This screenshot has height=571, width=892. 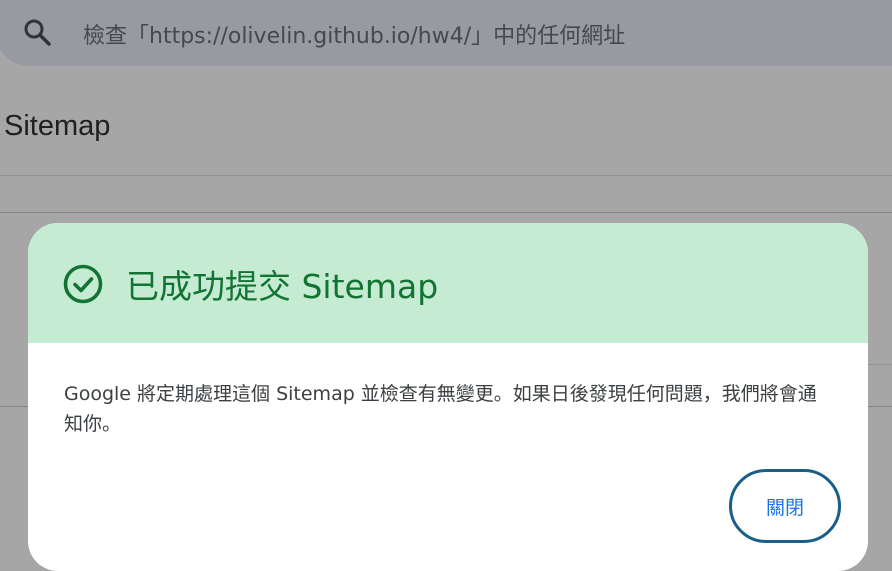 What do you see at coordinates (83, 284) in the screenshot?
I see `check-circle-icon` at bounding box center [83, 284].